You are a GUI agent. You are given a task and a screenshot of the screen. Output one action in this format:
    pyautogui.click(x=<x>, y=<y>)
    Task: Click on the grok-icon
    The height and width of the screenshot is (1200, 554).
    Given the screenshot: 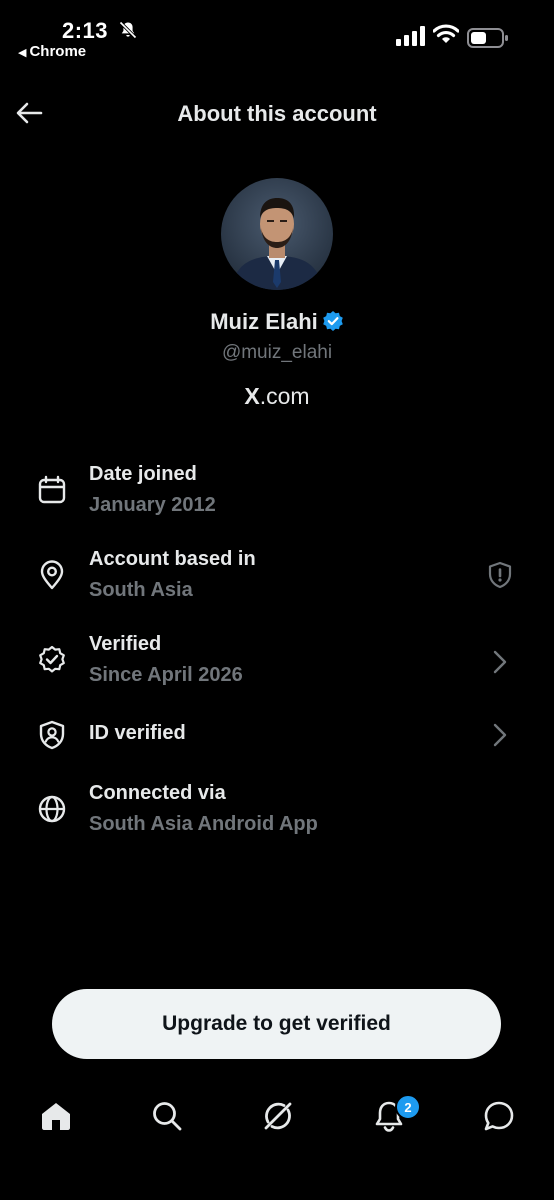 What is the action you would take?
    pyautogui.click(x=278, y=1116)
    